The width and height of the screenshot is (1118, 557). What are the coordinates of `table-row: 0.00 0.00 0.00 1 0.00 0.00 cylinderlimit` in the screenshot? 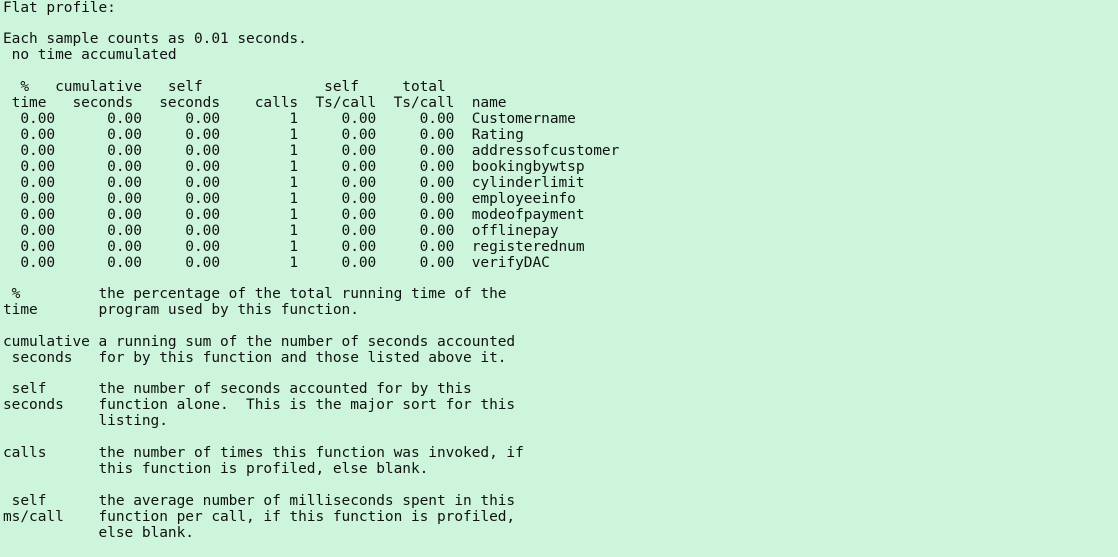 It's located at (294, 183).